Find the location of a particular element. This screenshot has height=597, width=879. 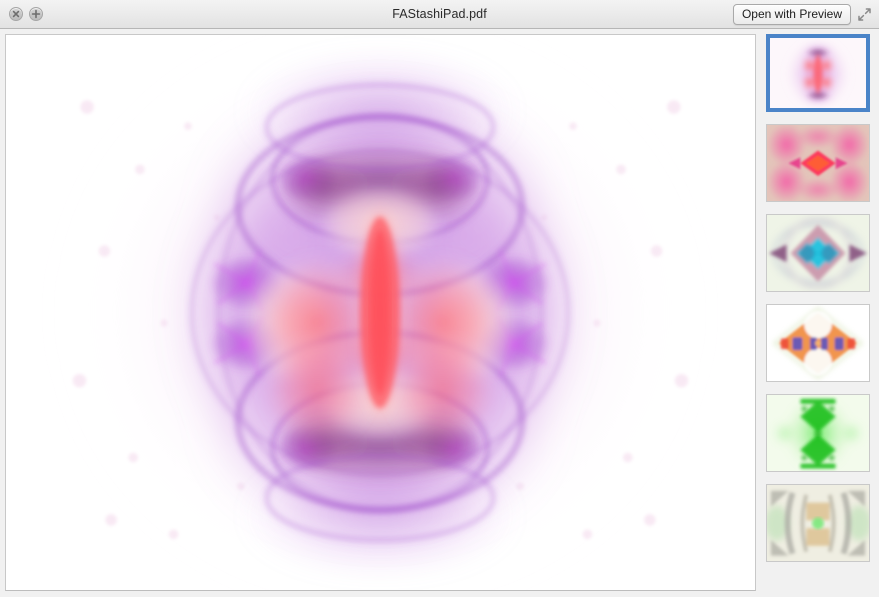

open-with-preview-button: Open with Preview is located at coordinates (791, 14).